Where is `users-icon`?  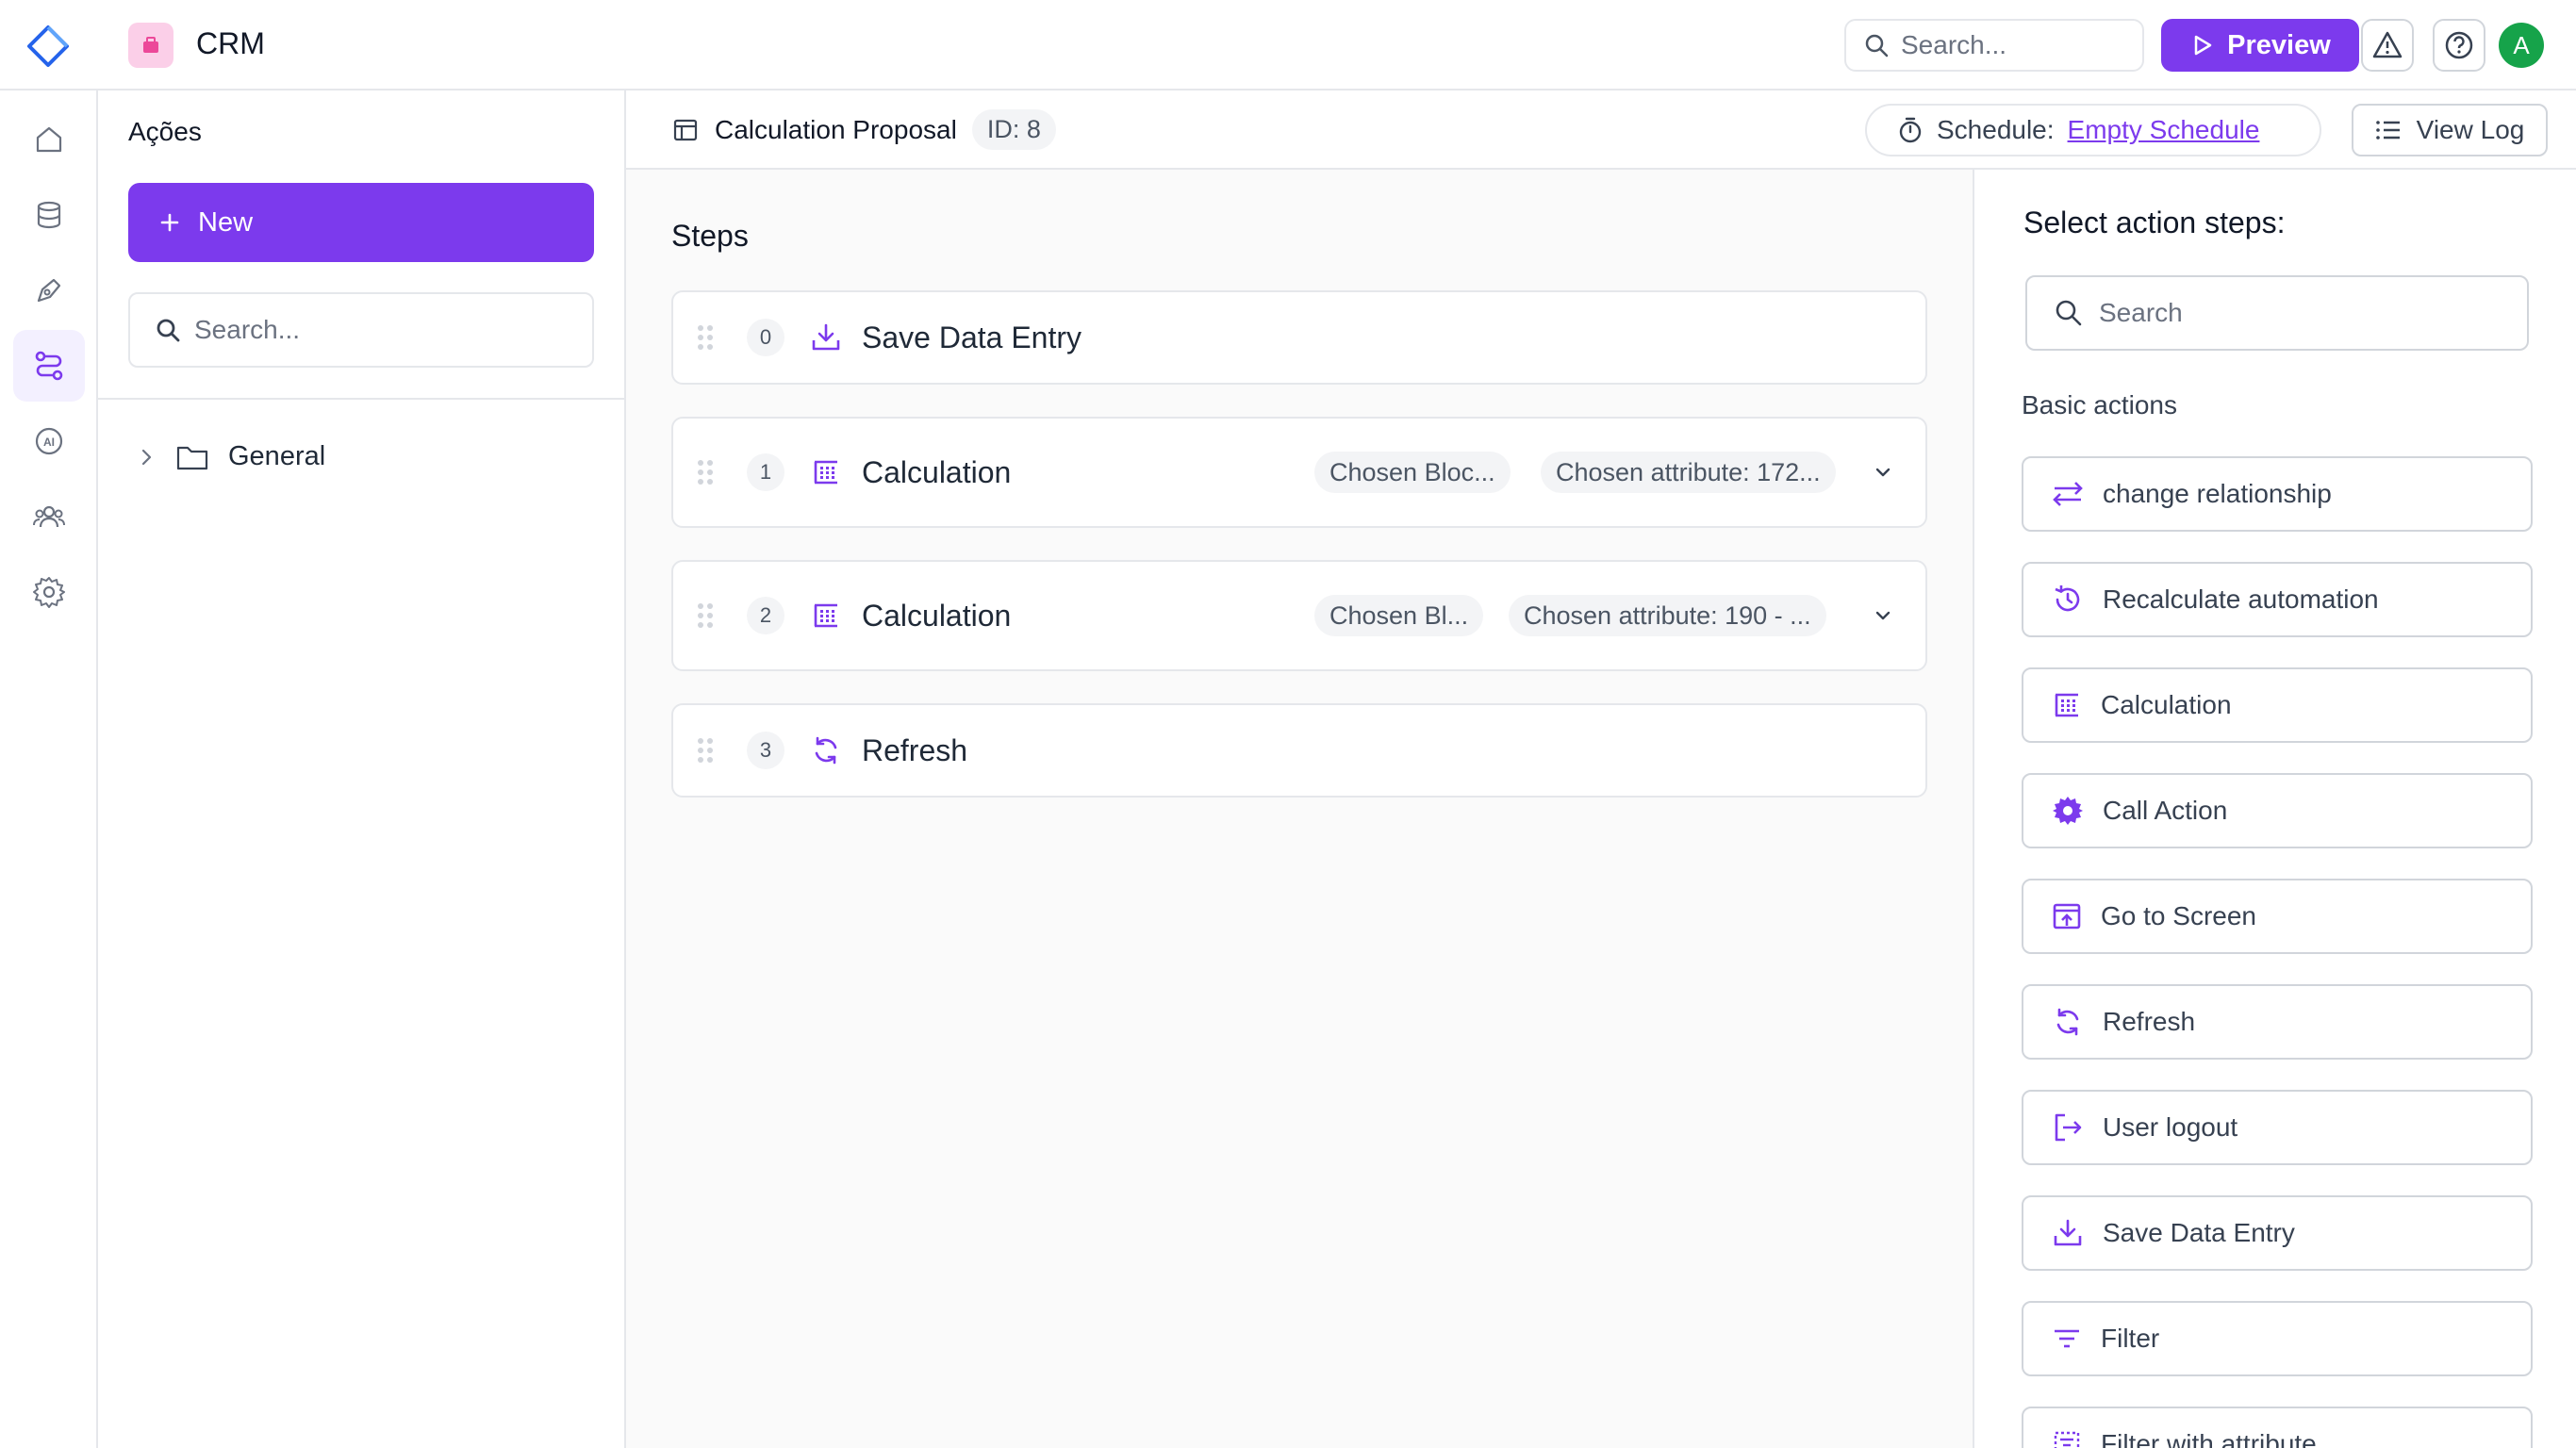 users-icon is located at coordinates (49, 517).